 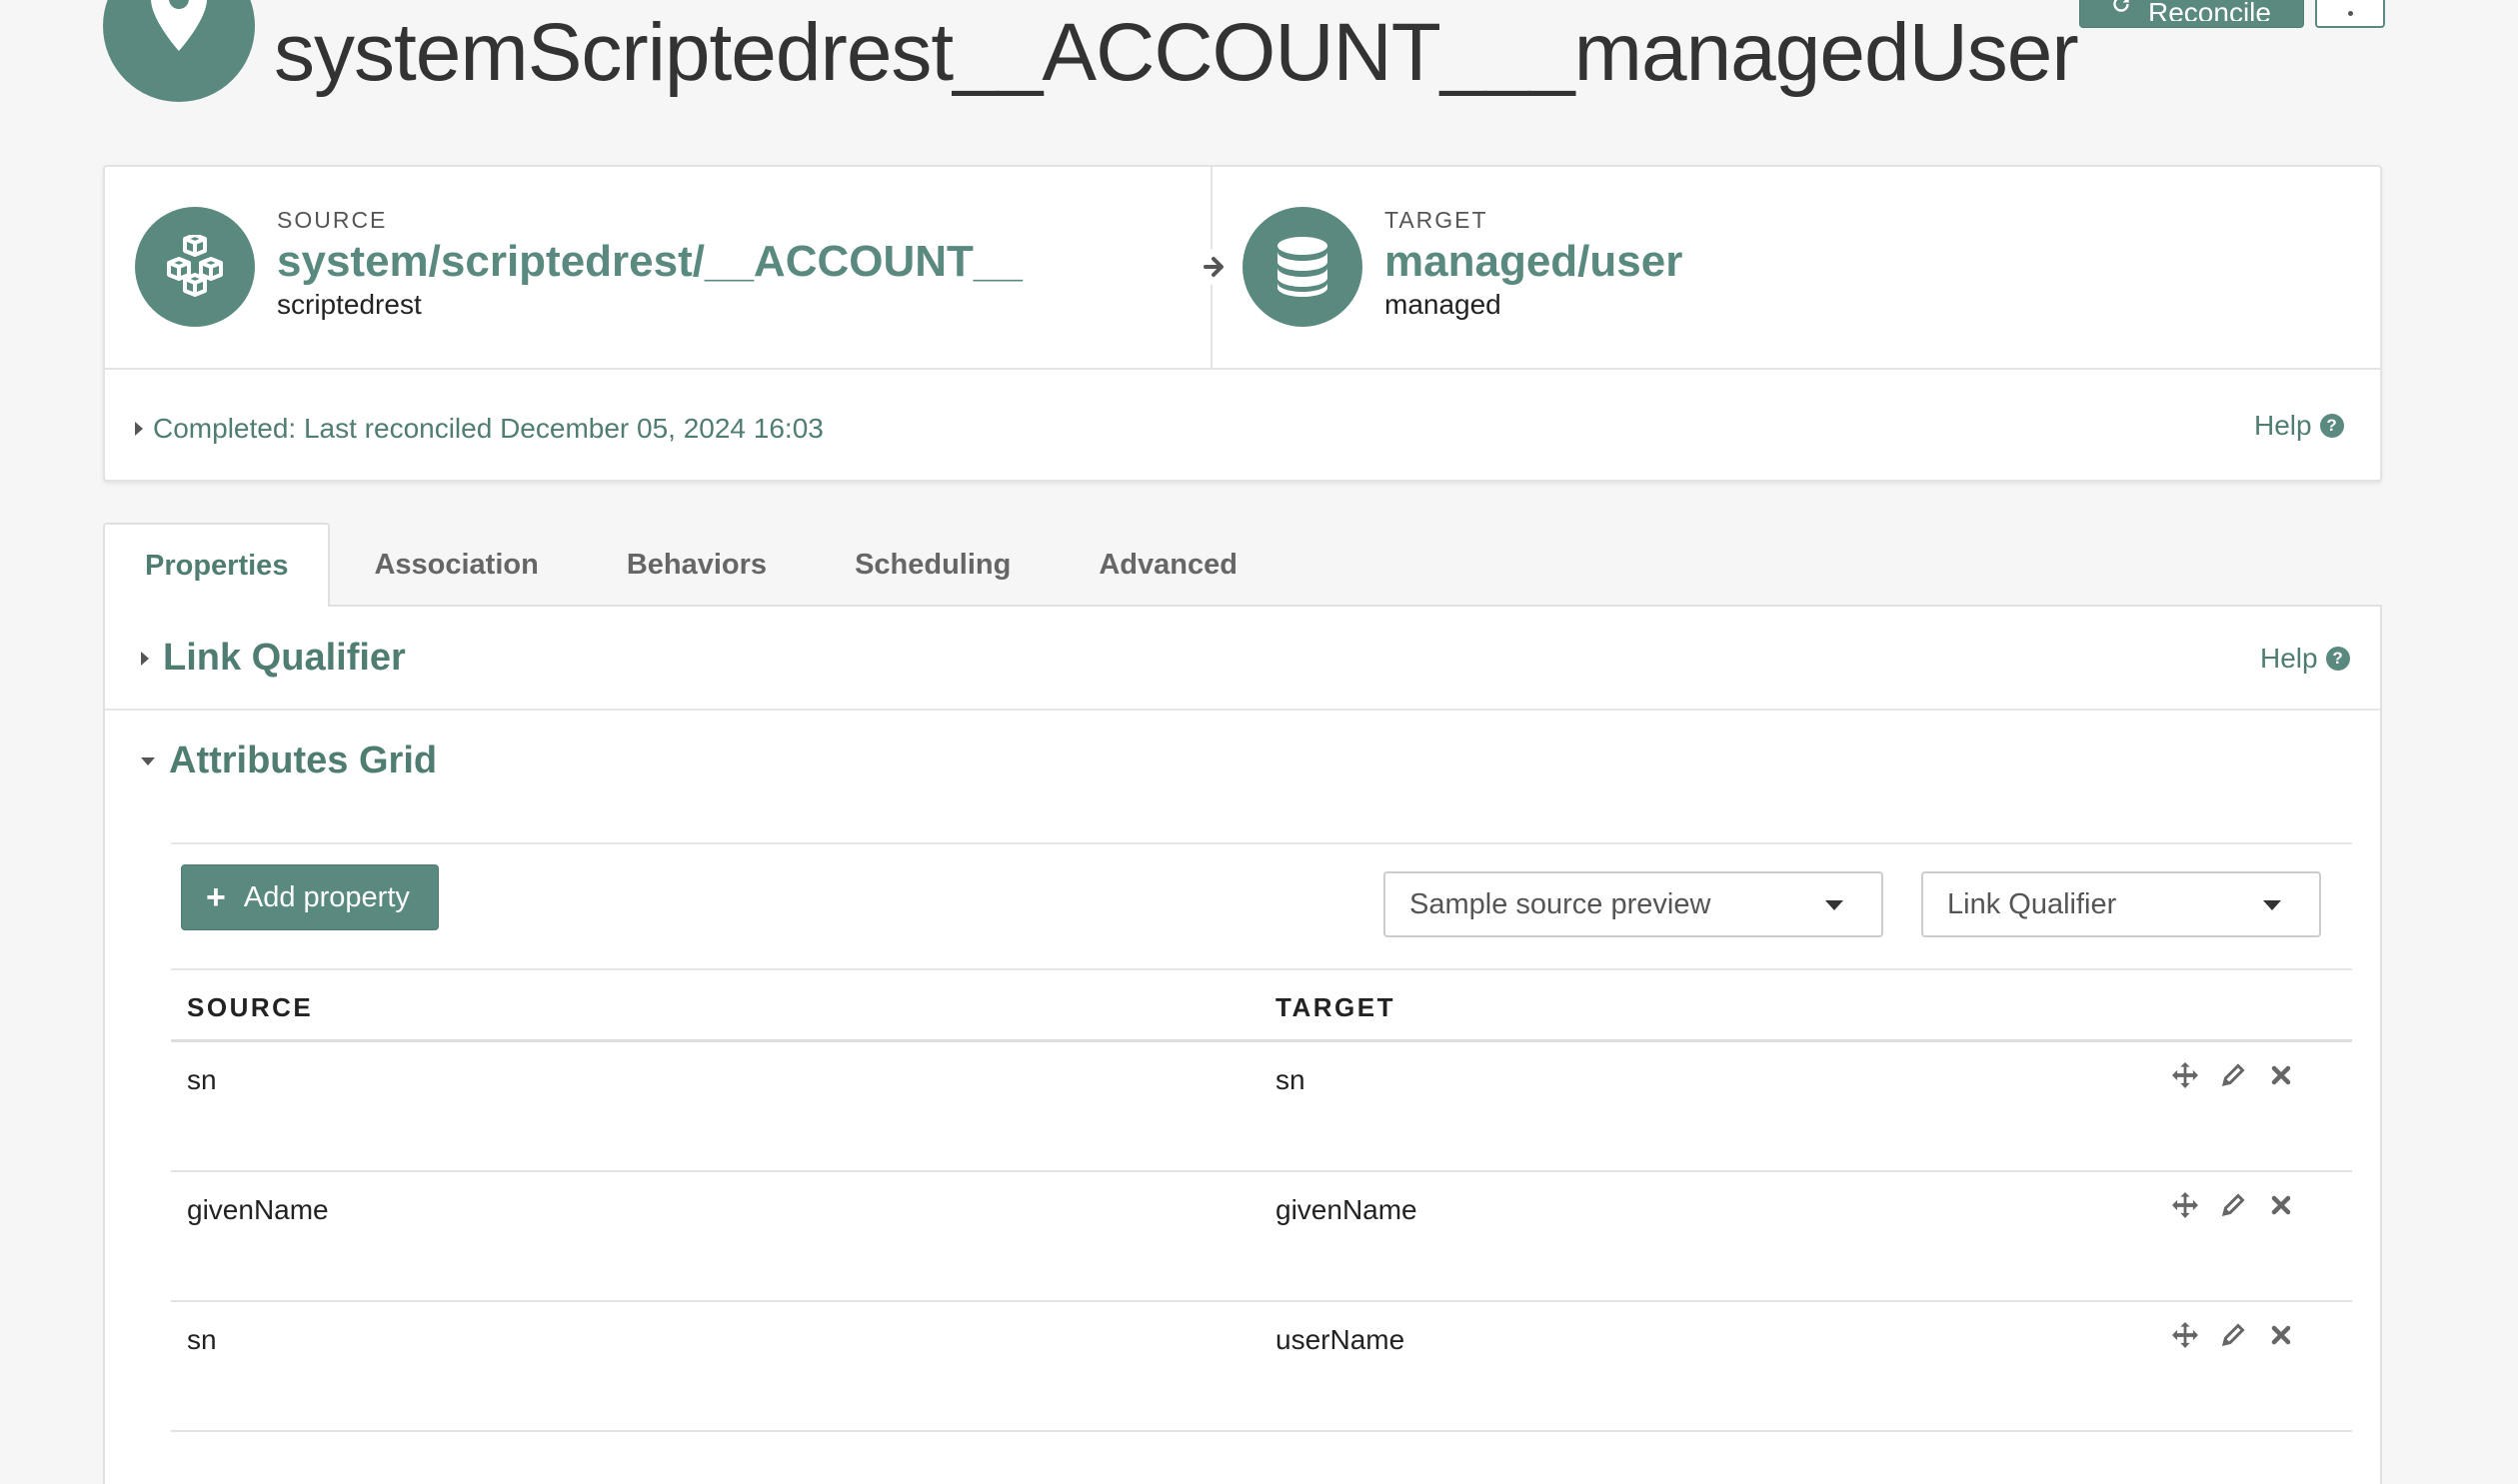 What do you see at coordinates (303, 760) in the screenshot?
I see `attributes-grid-heading: Attributes Grid` at bounding box center [303, 760].